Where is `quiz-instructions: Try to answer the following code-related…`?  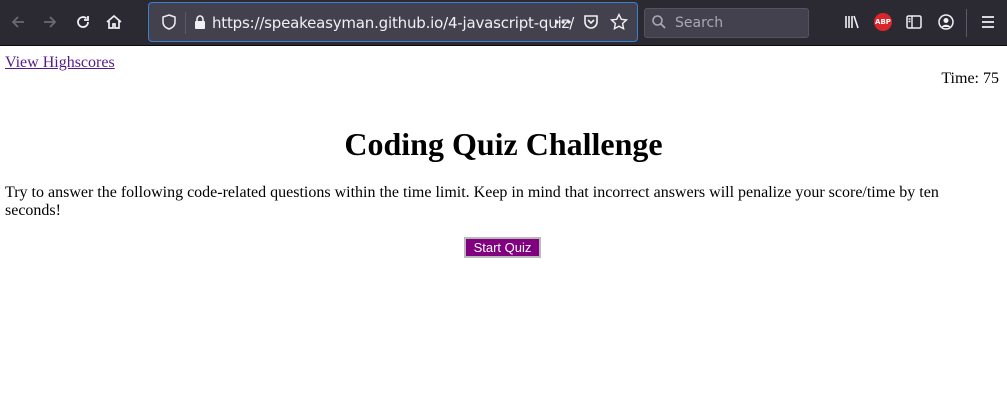 quiz-instructions: Try to answer the following code-related… is located at coordinates (472, 201).